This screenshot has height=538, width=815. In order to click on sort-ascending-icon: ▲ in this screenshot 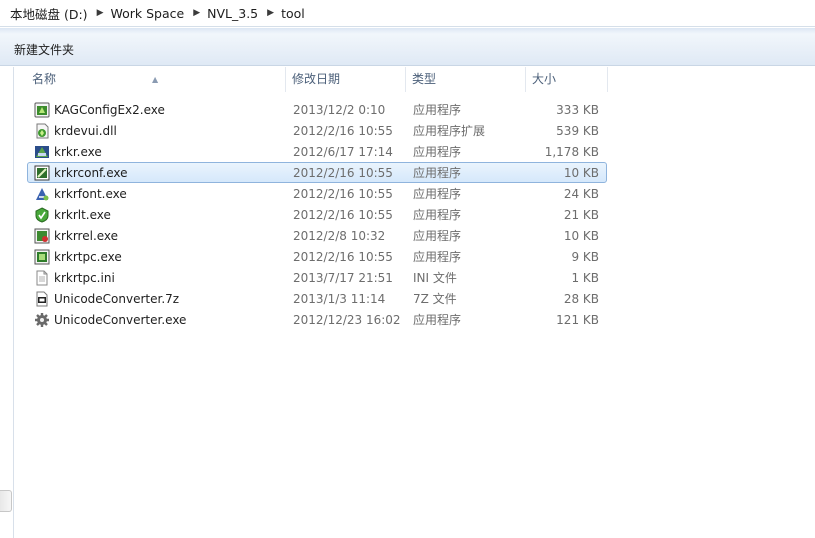, I will do `click(155, 79)`.